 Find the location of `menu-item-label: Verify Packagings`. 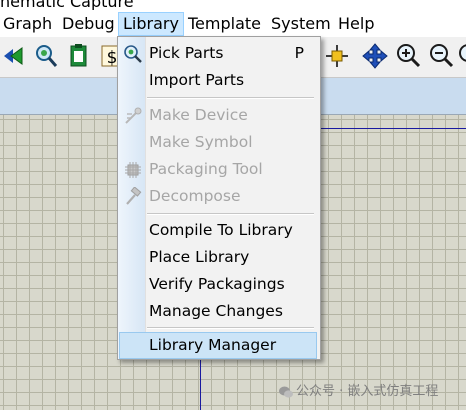

menu-item-label: Verify Packagings is located at coordinates (217, 284).